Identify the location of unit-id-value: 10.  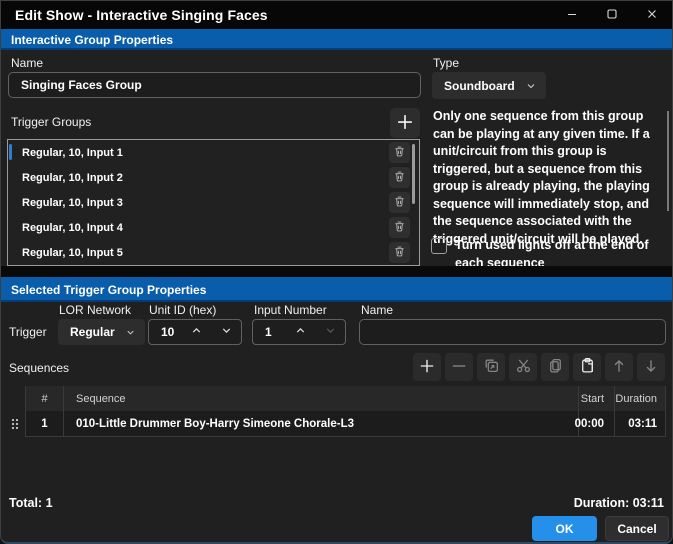
(165, 332).